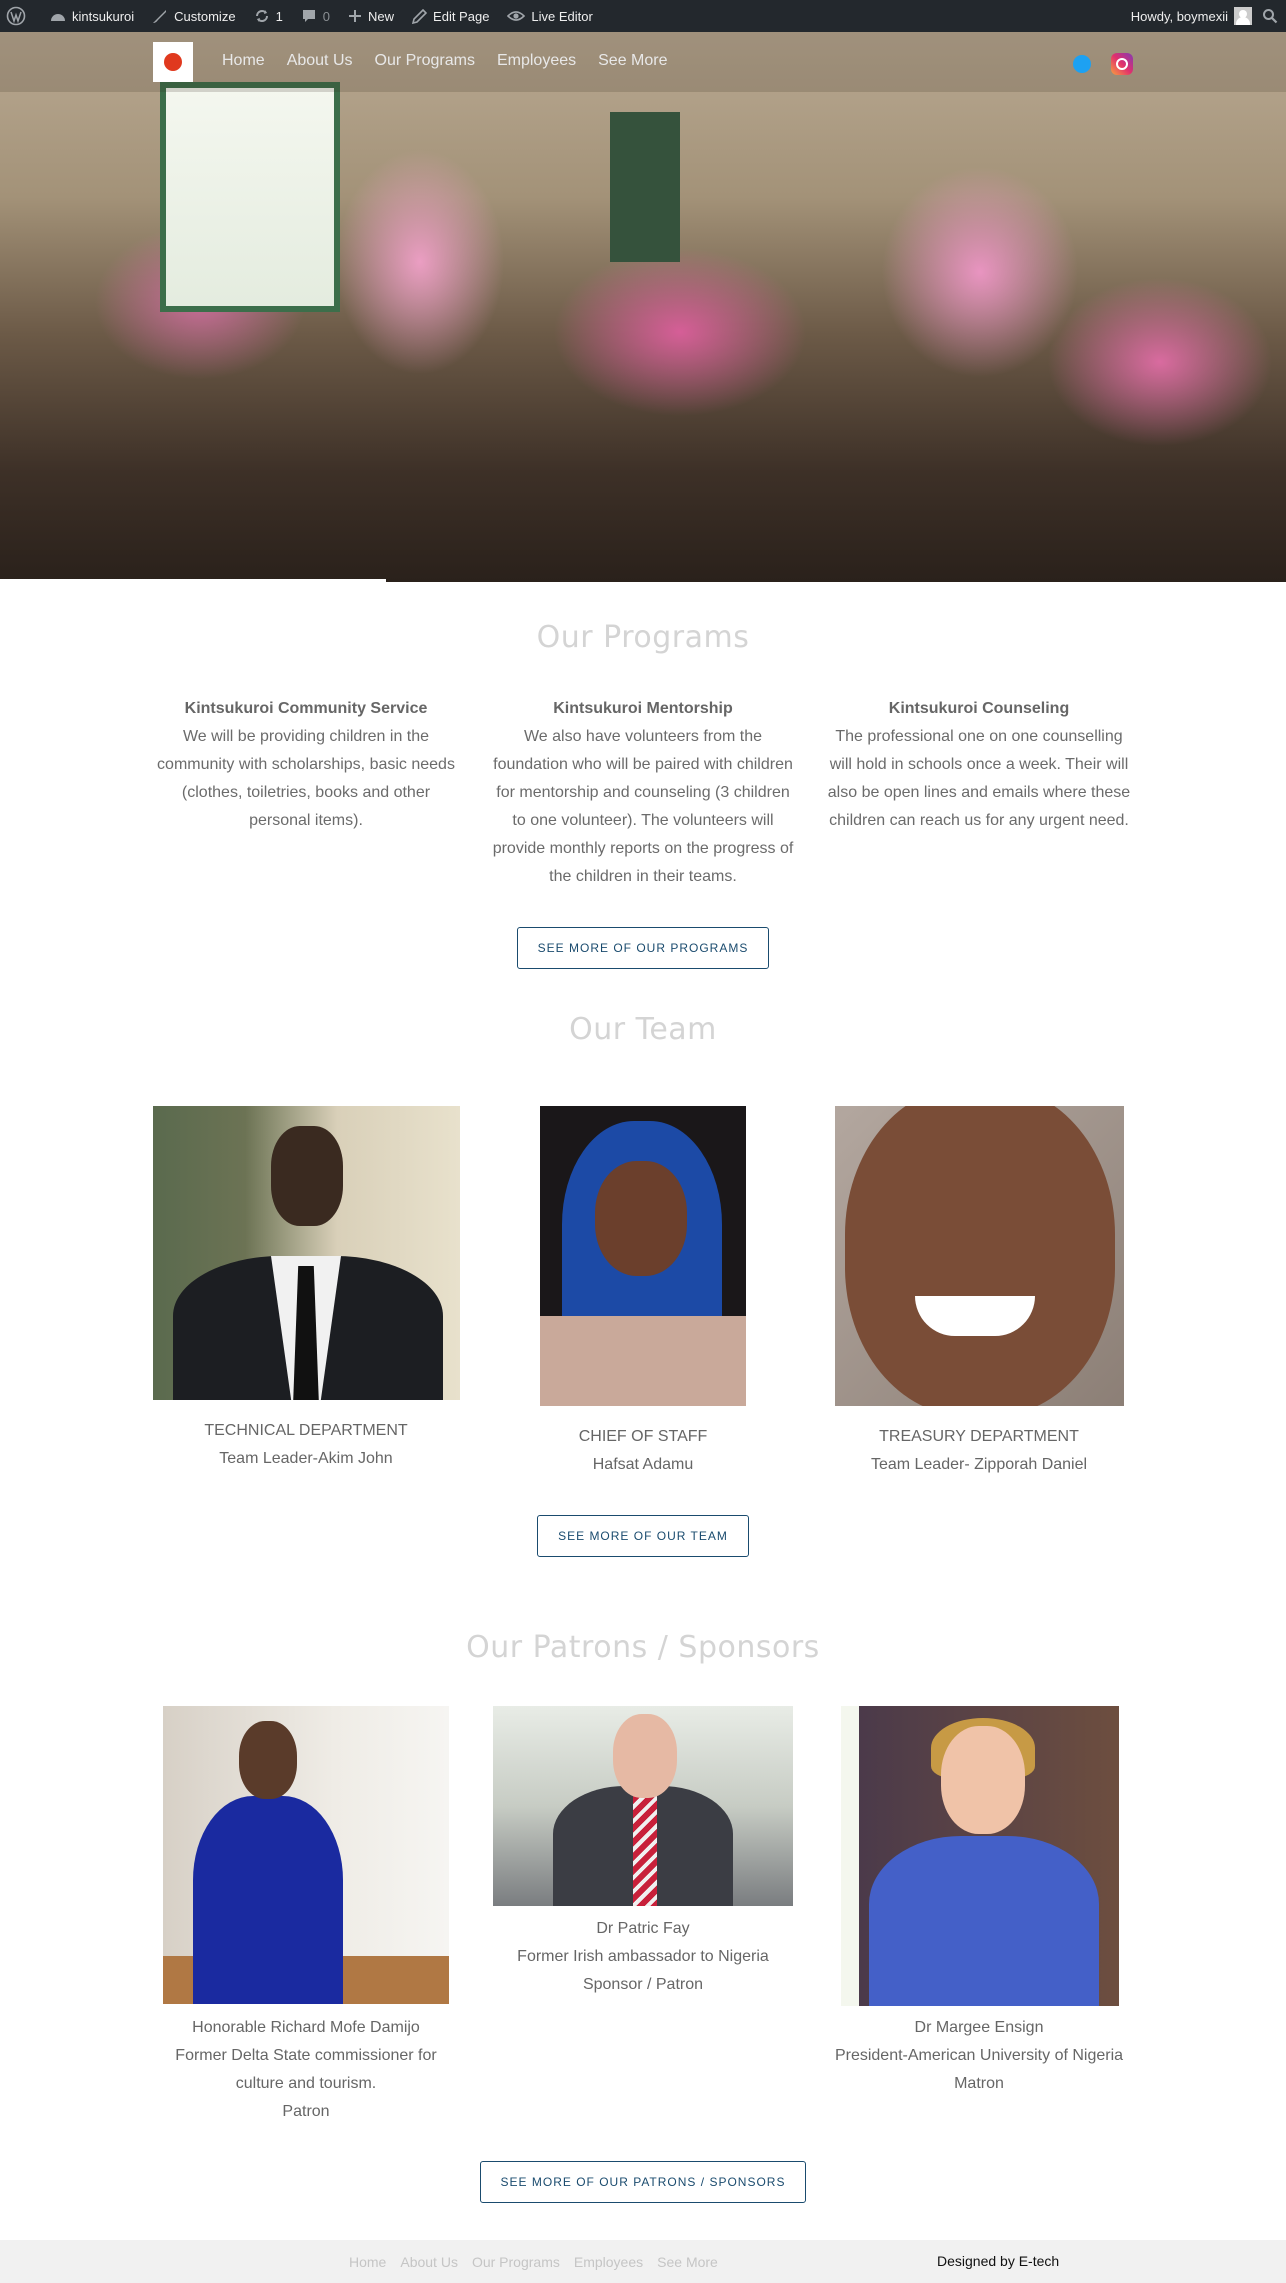 The image size is (1286, 2283). What do you see at coordinates (381, 16) in the screenshot?
I see `new-label: New` at bounding box center [381, 16].